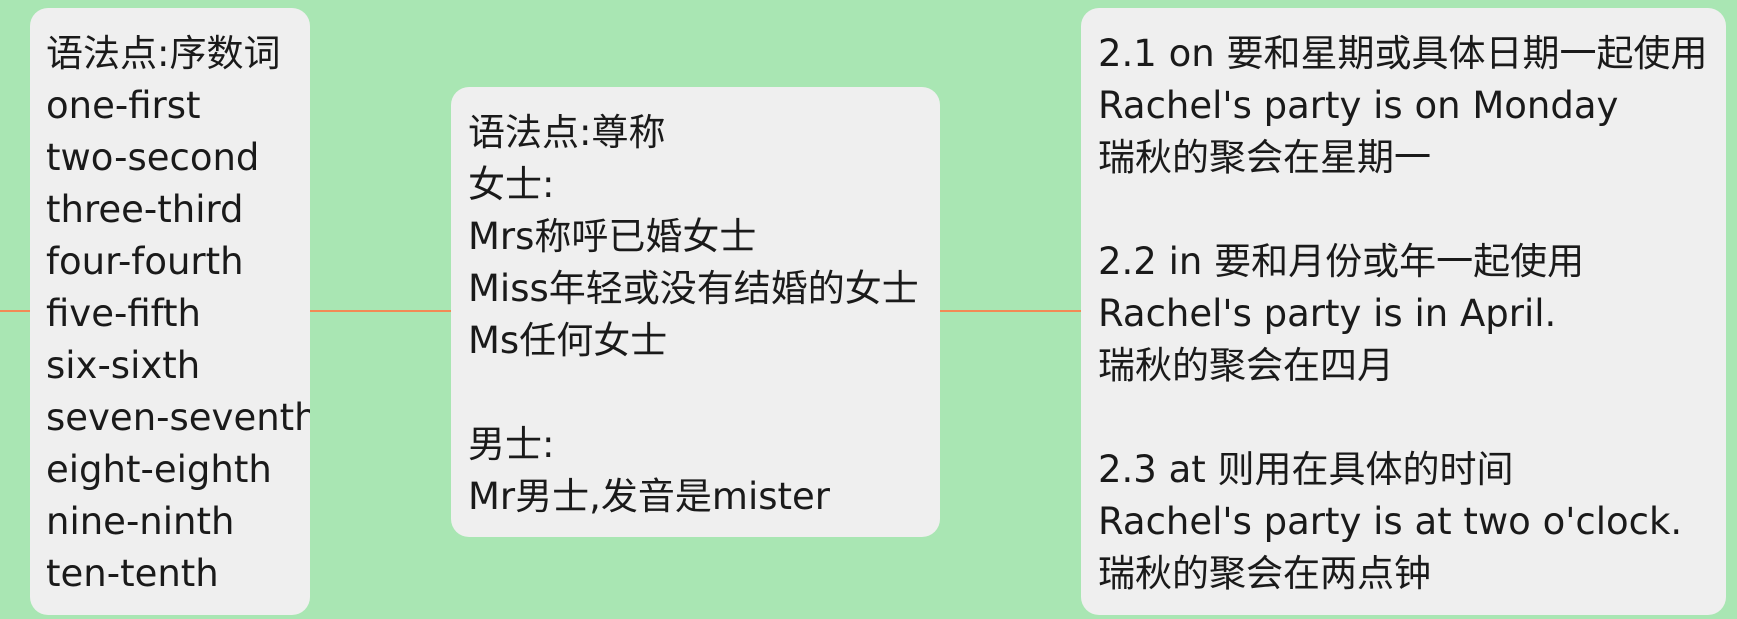 The height and width of the screenshot is (619, 1737). I want to click on node-line: nine-ninth, so click(140, 521).